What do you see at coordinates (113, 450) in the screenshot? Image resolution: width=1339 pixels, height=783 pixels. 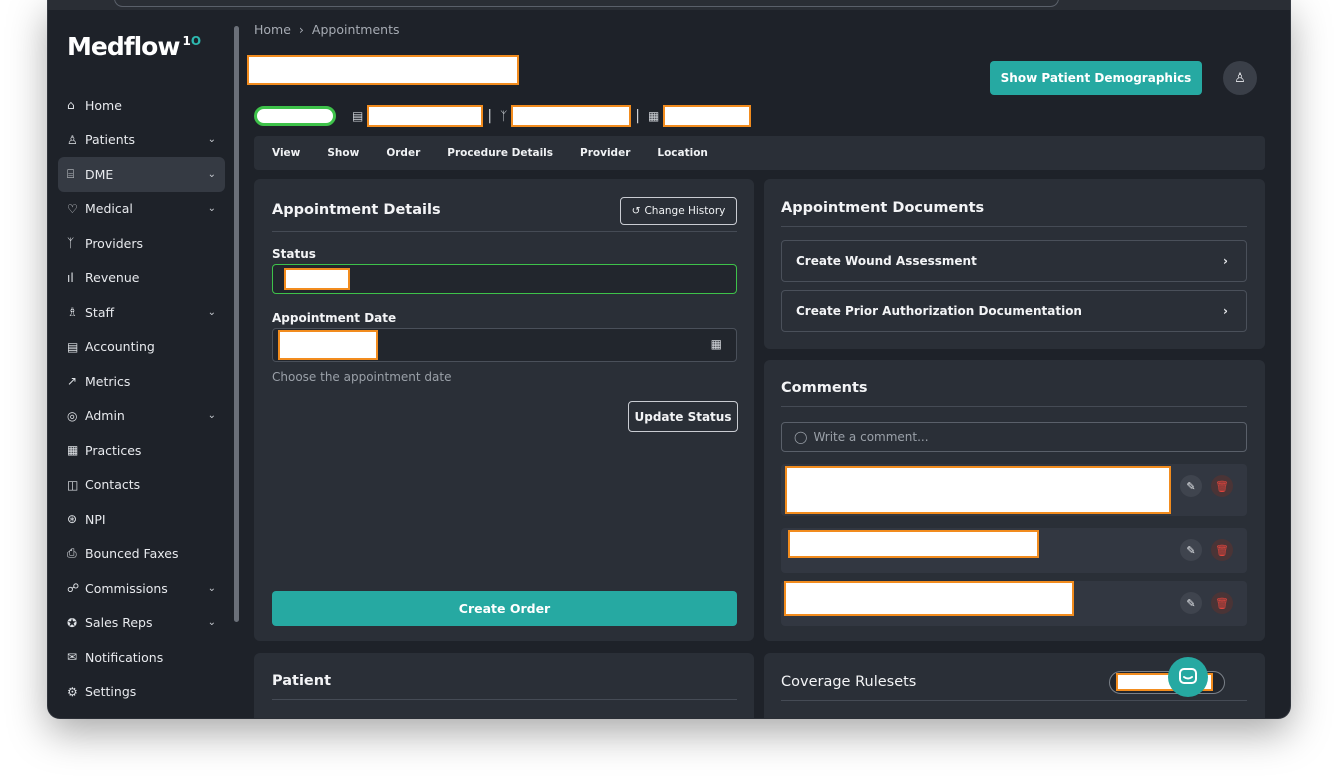 I see `sidebar-item-label: Practices` at bounding box center [113, 450].